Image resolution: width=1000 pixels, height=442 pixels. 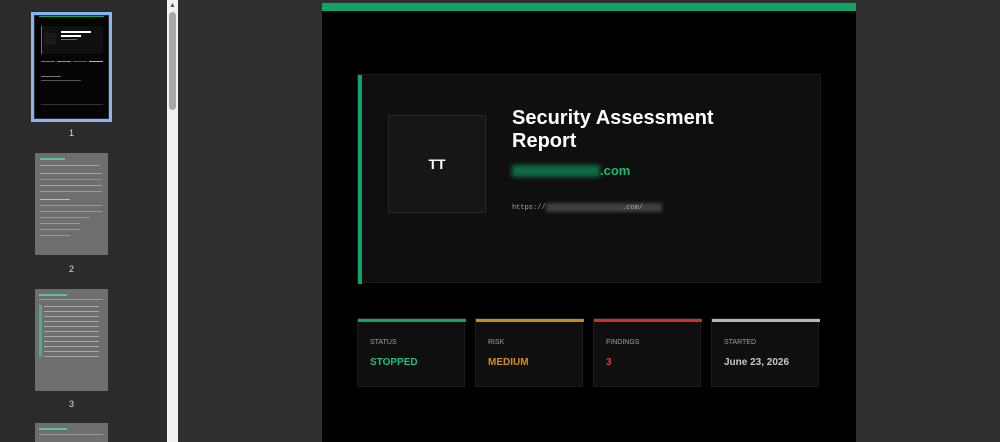 I want to click on page-top-accent-bar, so click(x=589, y=7).